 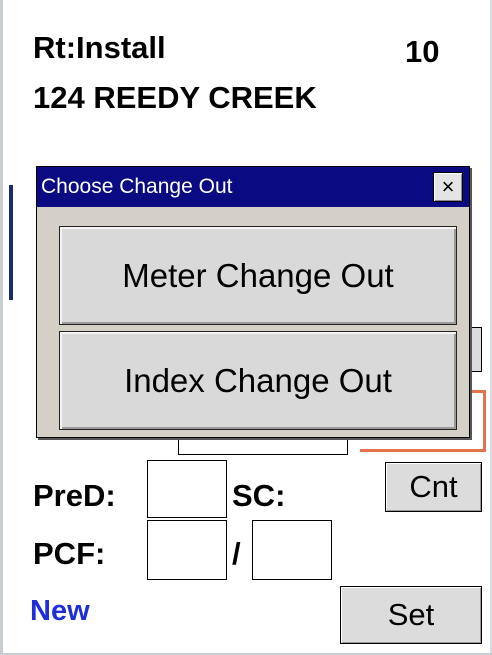 I want to click on route-label: Rt:Install, so click(x=99, y=47).